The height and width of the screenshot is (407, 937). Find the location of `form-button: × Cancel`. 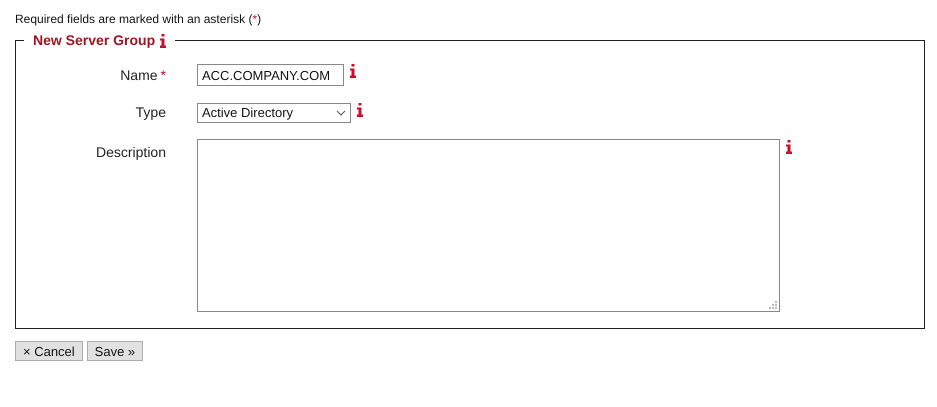

form-button: × Cancel is located at coordinates (49, 351).